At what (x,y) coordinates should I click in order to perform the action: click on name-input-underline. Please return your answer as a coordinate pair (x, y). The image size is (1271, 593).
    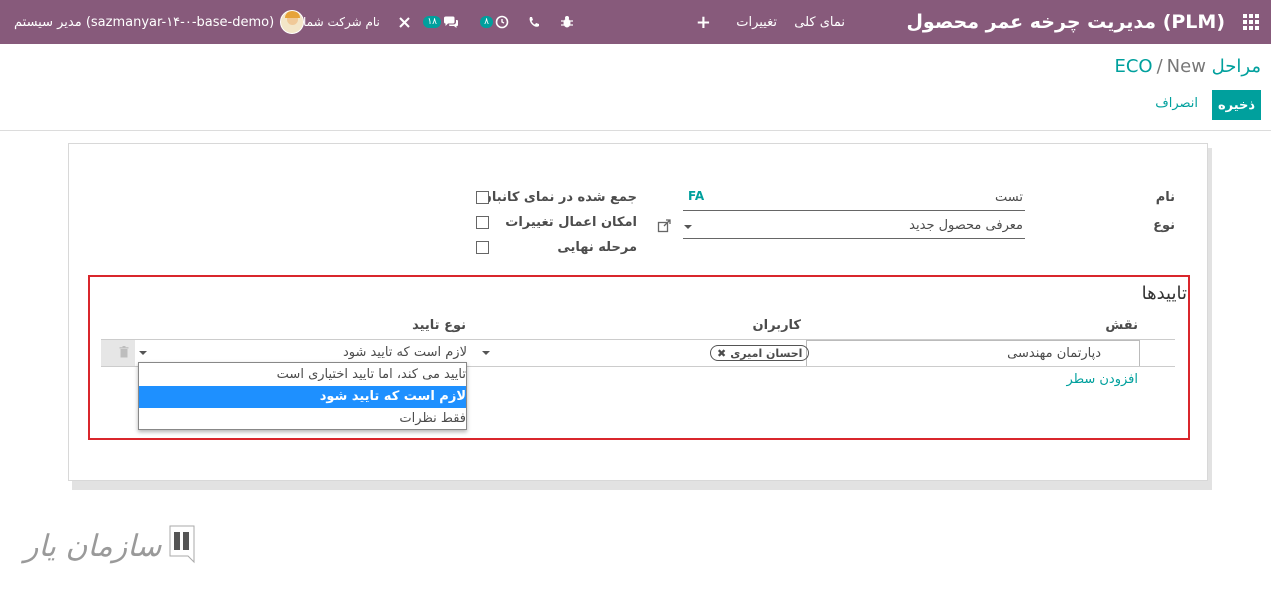
    Looking at the image, I should click on (854, 210).